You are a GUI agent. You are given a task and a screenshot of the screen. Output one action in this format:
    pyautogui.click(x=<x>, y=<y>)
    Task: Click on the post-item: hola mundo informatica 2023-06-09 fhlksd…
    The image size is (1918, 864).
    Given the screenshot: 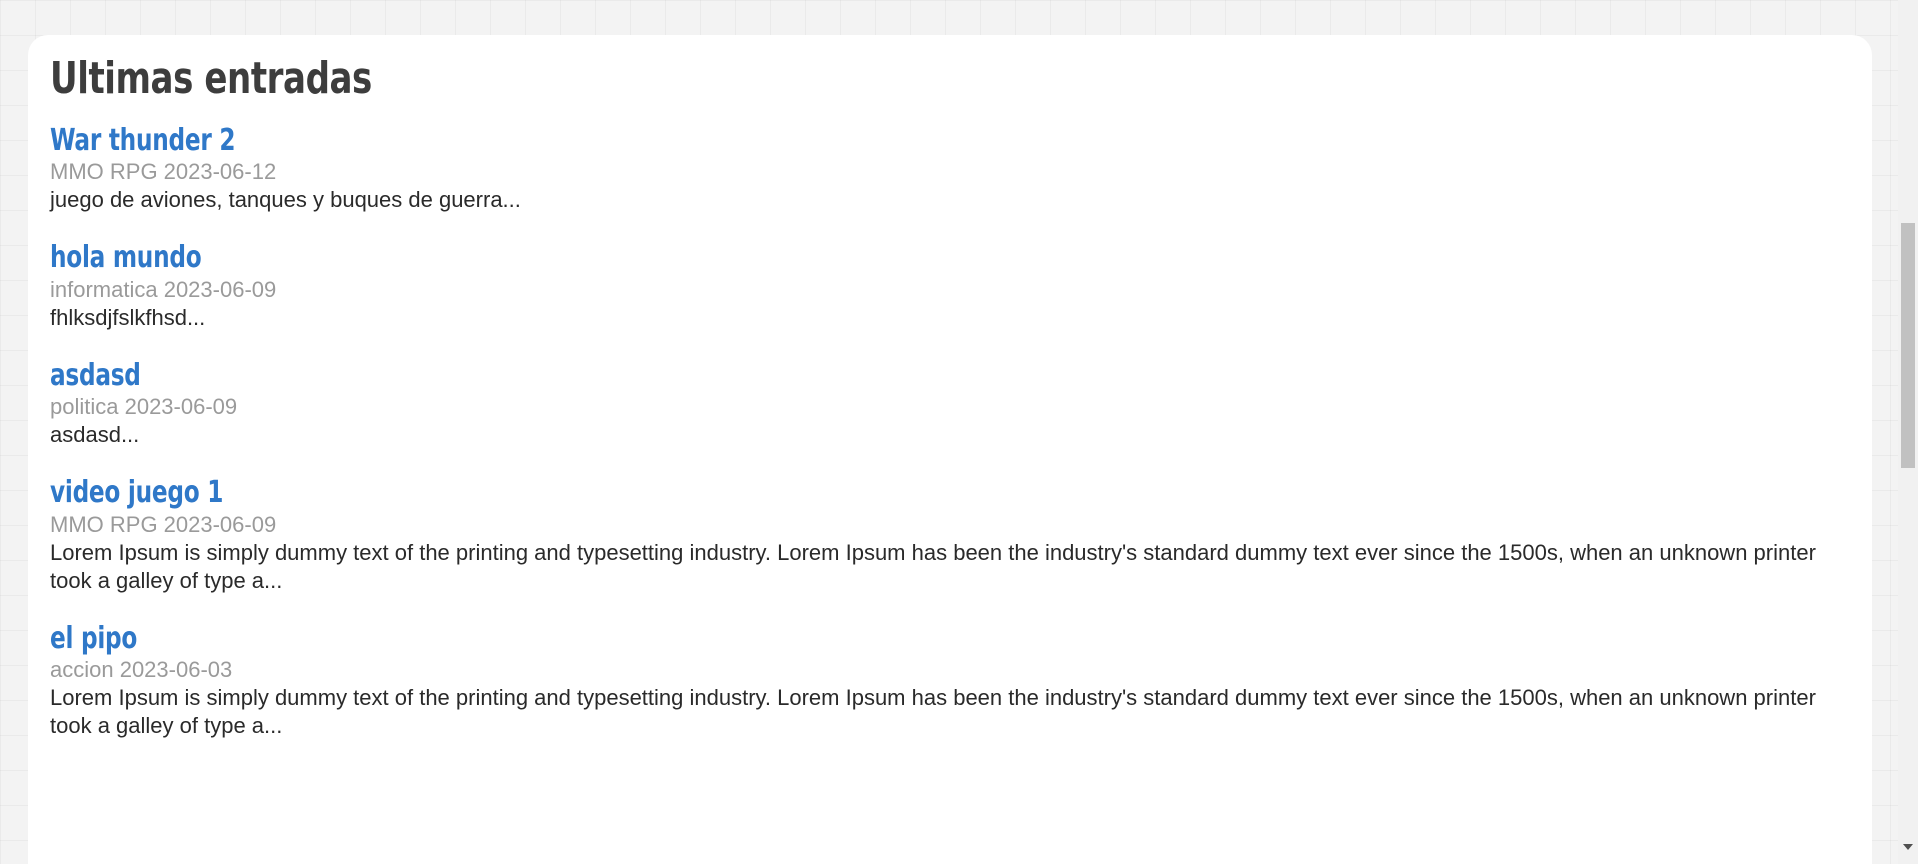 What is the action you would take?
    pyautogui.click(x=950, y=286)
    